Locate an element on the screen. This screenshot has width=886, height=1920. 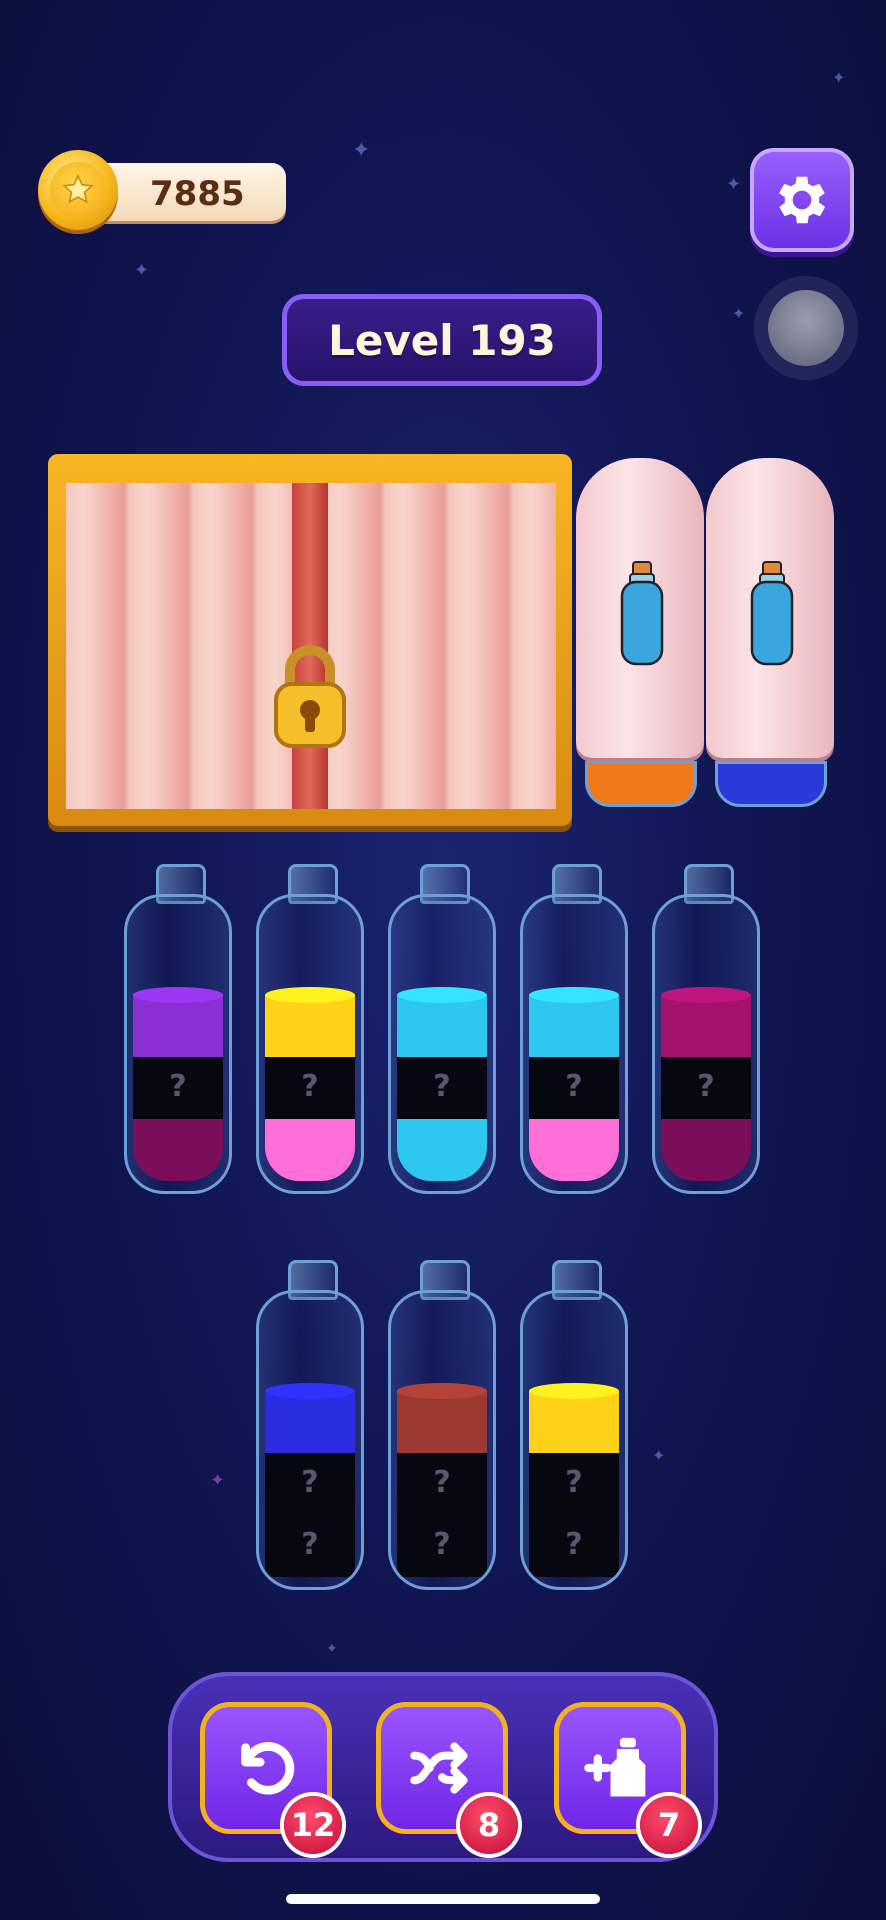
shuffle-icon is located at coordinates (439, 1768).